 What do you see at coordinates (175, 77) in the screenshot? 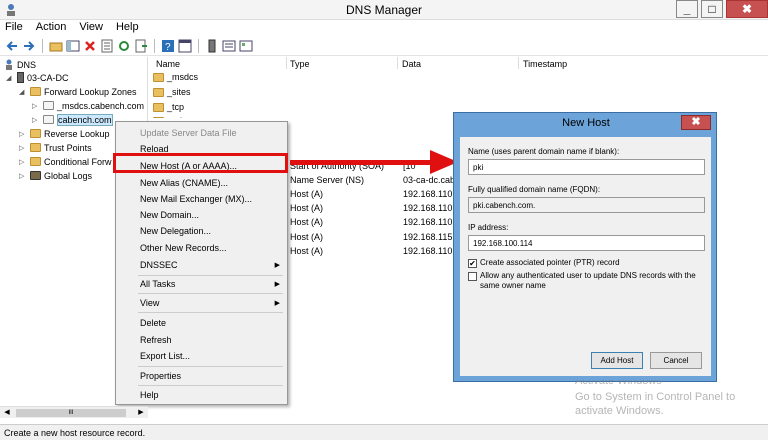
I see `list-item: _msdcs` at bounding box center [175, 77].